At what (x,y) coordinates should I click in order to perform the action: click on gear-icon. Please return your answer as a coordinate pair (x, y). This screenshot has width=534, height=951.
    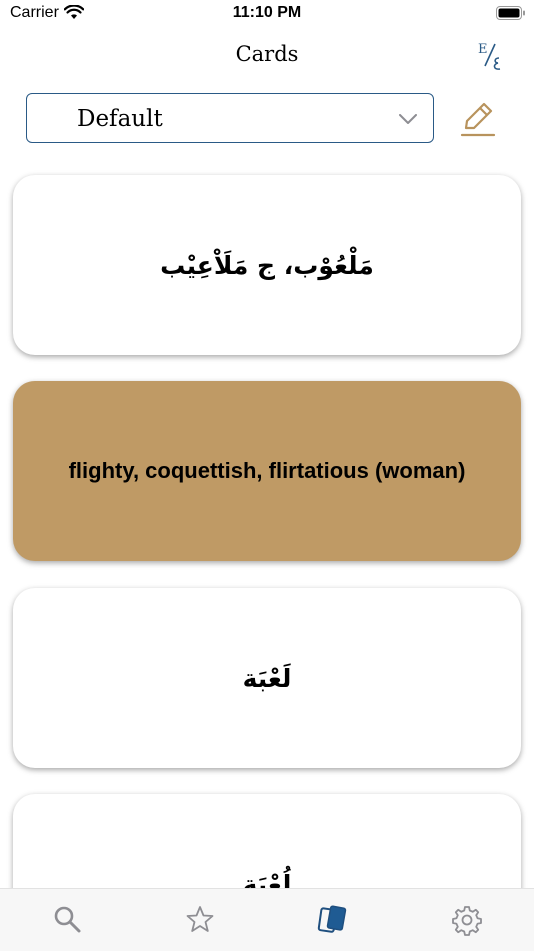
    Looking at the image, I should click on (467, 921).